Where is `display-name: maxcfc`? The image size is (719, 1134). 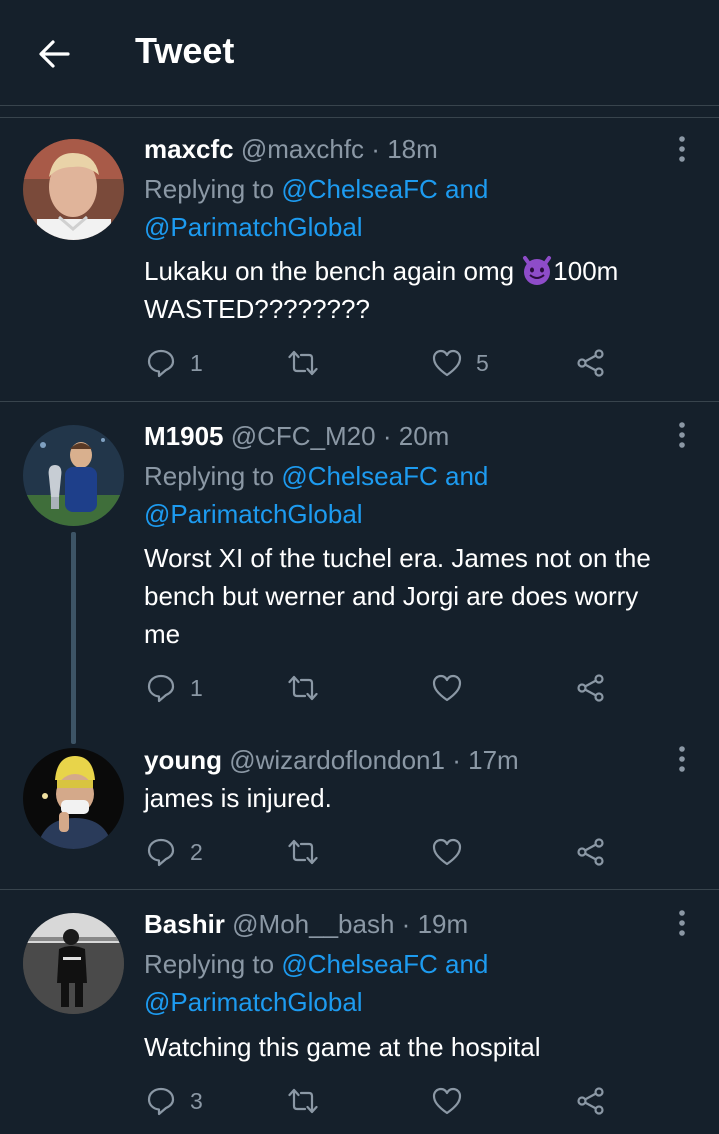 display-name: maxcfc is located at coordinates (189, 149).